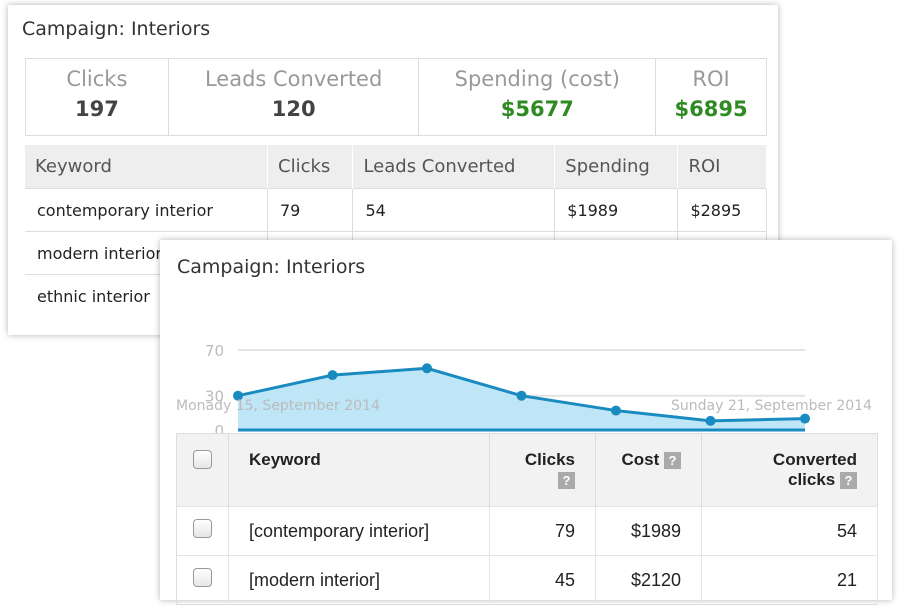 Image resolution: width=904 pixels, height=609 pixels. Describe the element at coordinates (454, 167) in the screenshot. I see `col-leads: Leads Converted` at that location.